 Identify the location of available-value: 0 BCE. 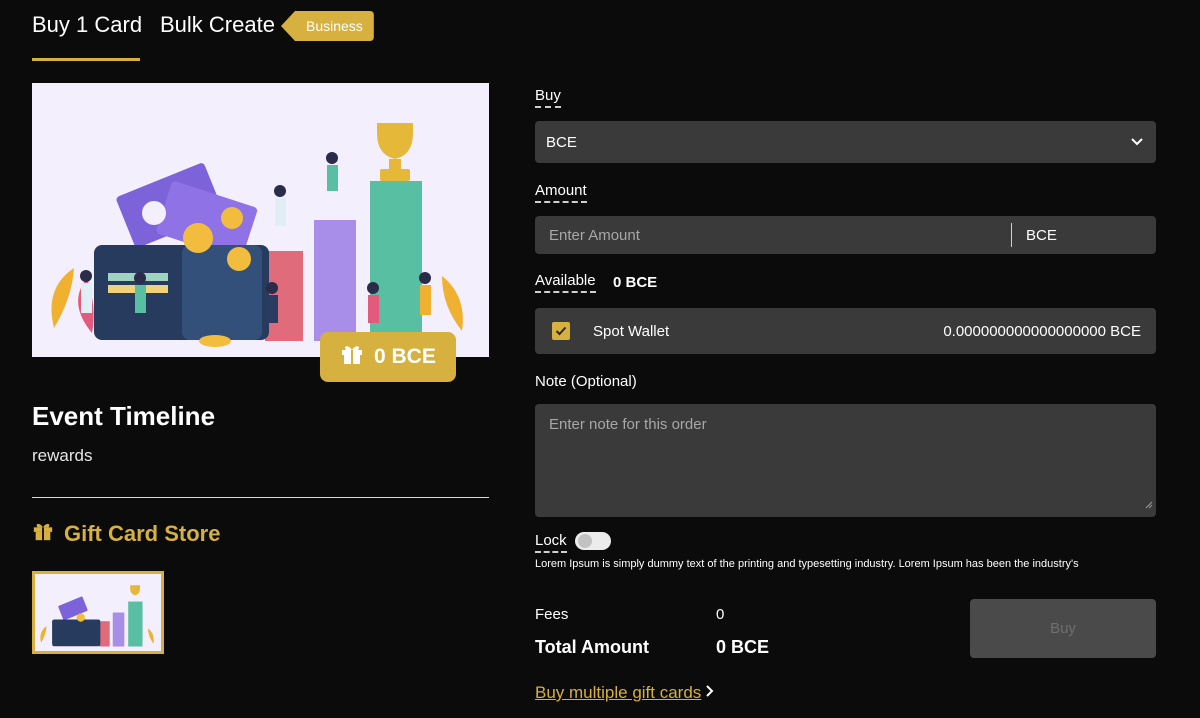
(635, 282).